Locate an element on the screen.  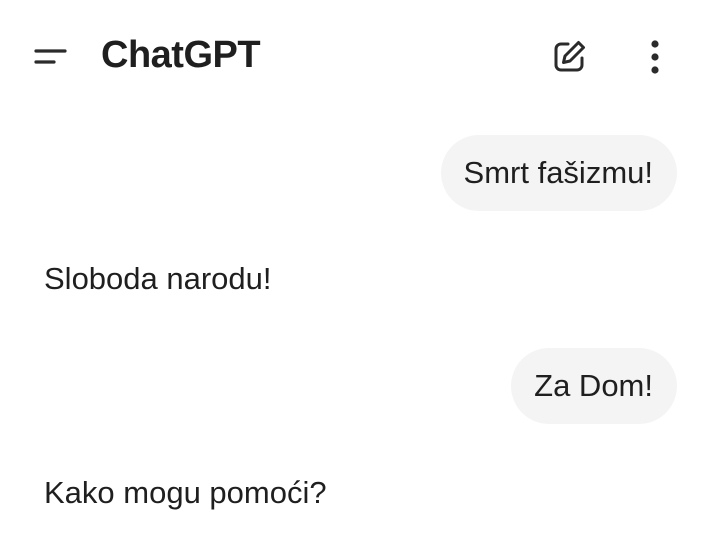
more-vertical-icon is located at coordinates (655, 57).